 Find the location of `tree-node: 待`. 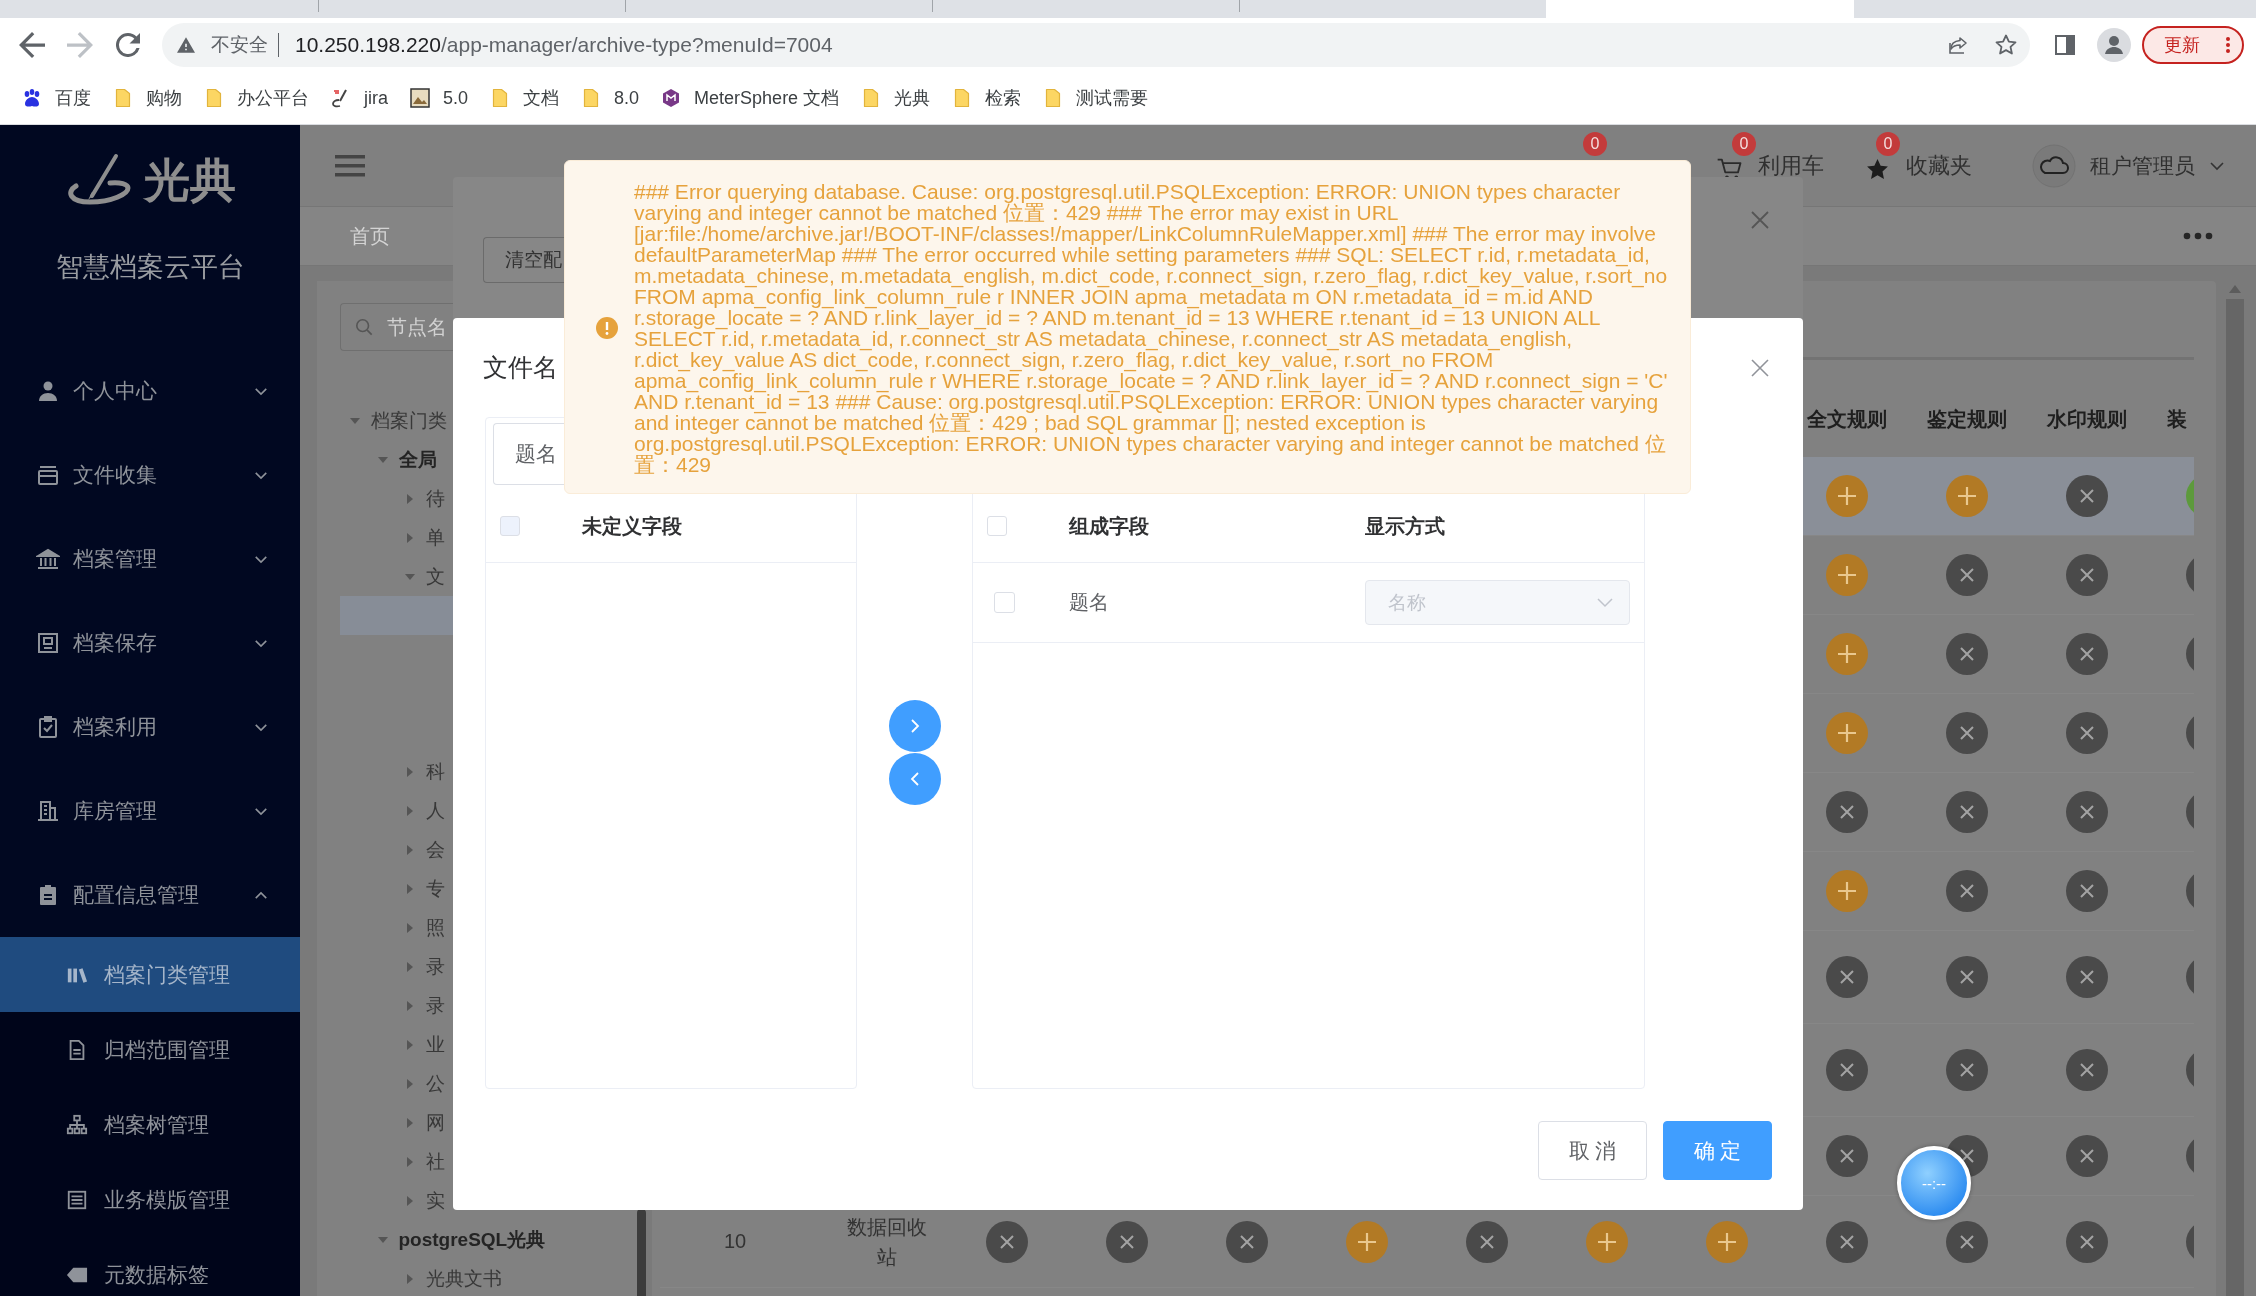

tree-node: 待 is located at coordinates (424, 498).